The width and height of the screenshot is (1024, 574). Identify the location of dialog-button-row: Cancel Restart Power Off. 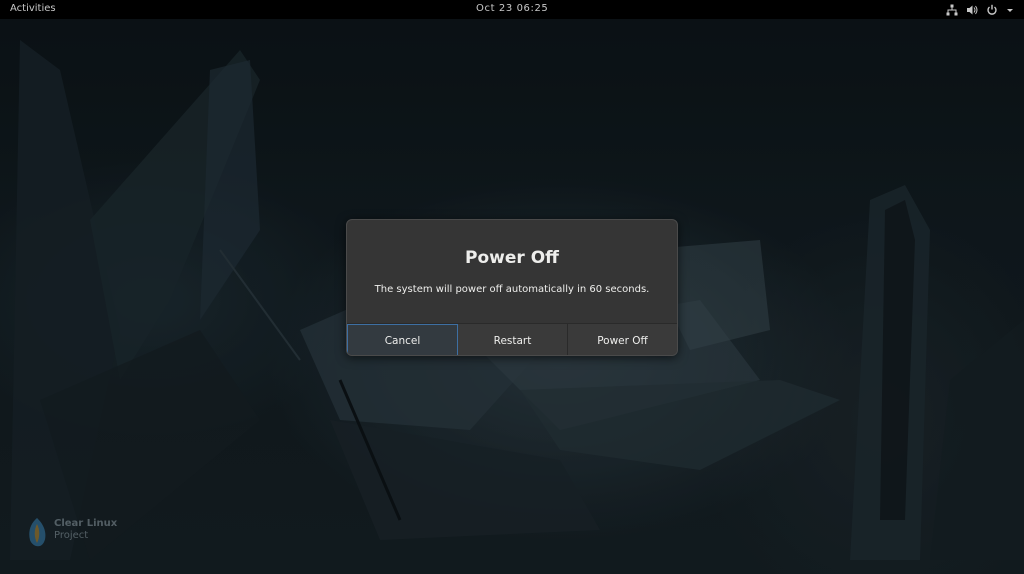
(512, 339).